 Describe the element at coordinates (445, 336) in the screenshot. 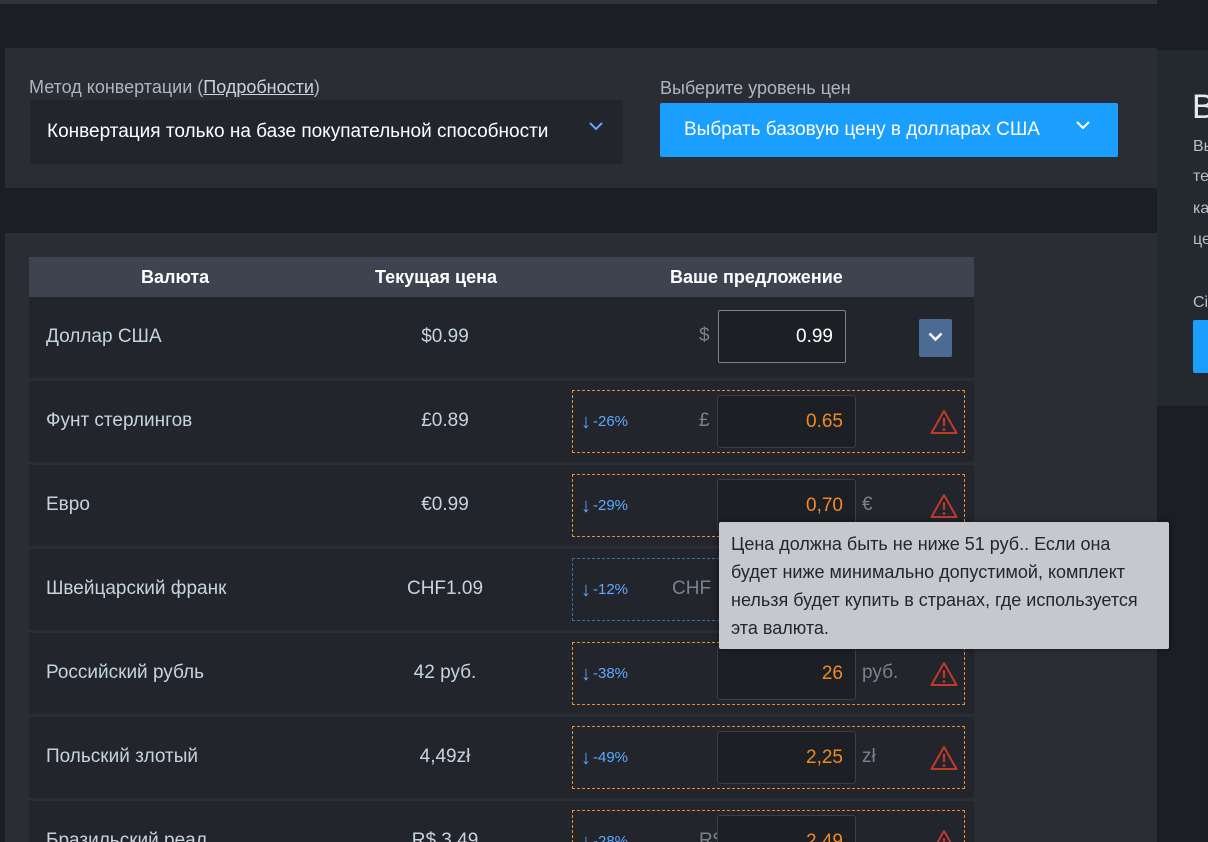

I see `current-price: $0.99` at that location.